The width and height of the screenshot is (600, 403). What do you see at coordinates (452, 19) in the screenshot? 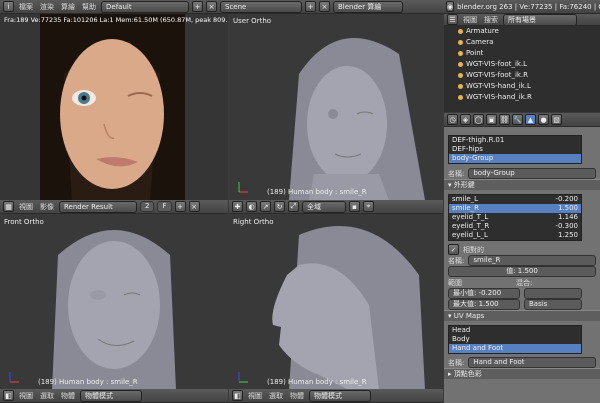
I see `editor-type-button: ☰` at bounding box center [452, 19].